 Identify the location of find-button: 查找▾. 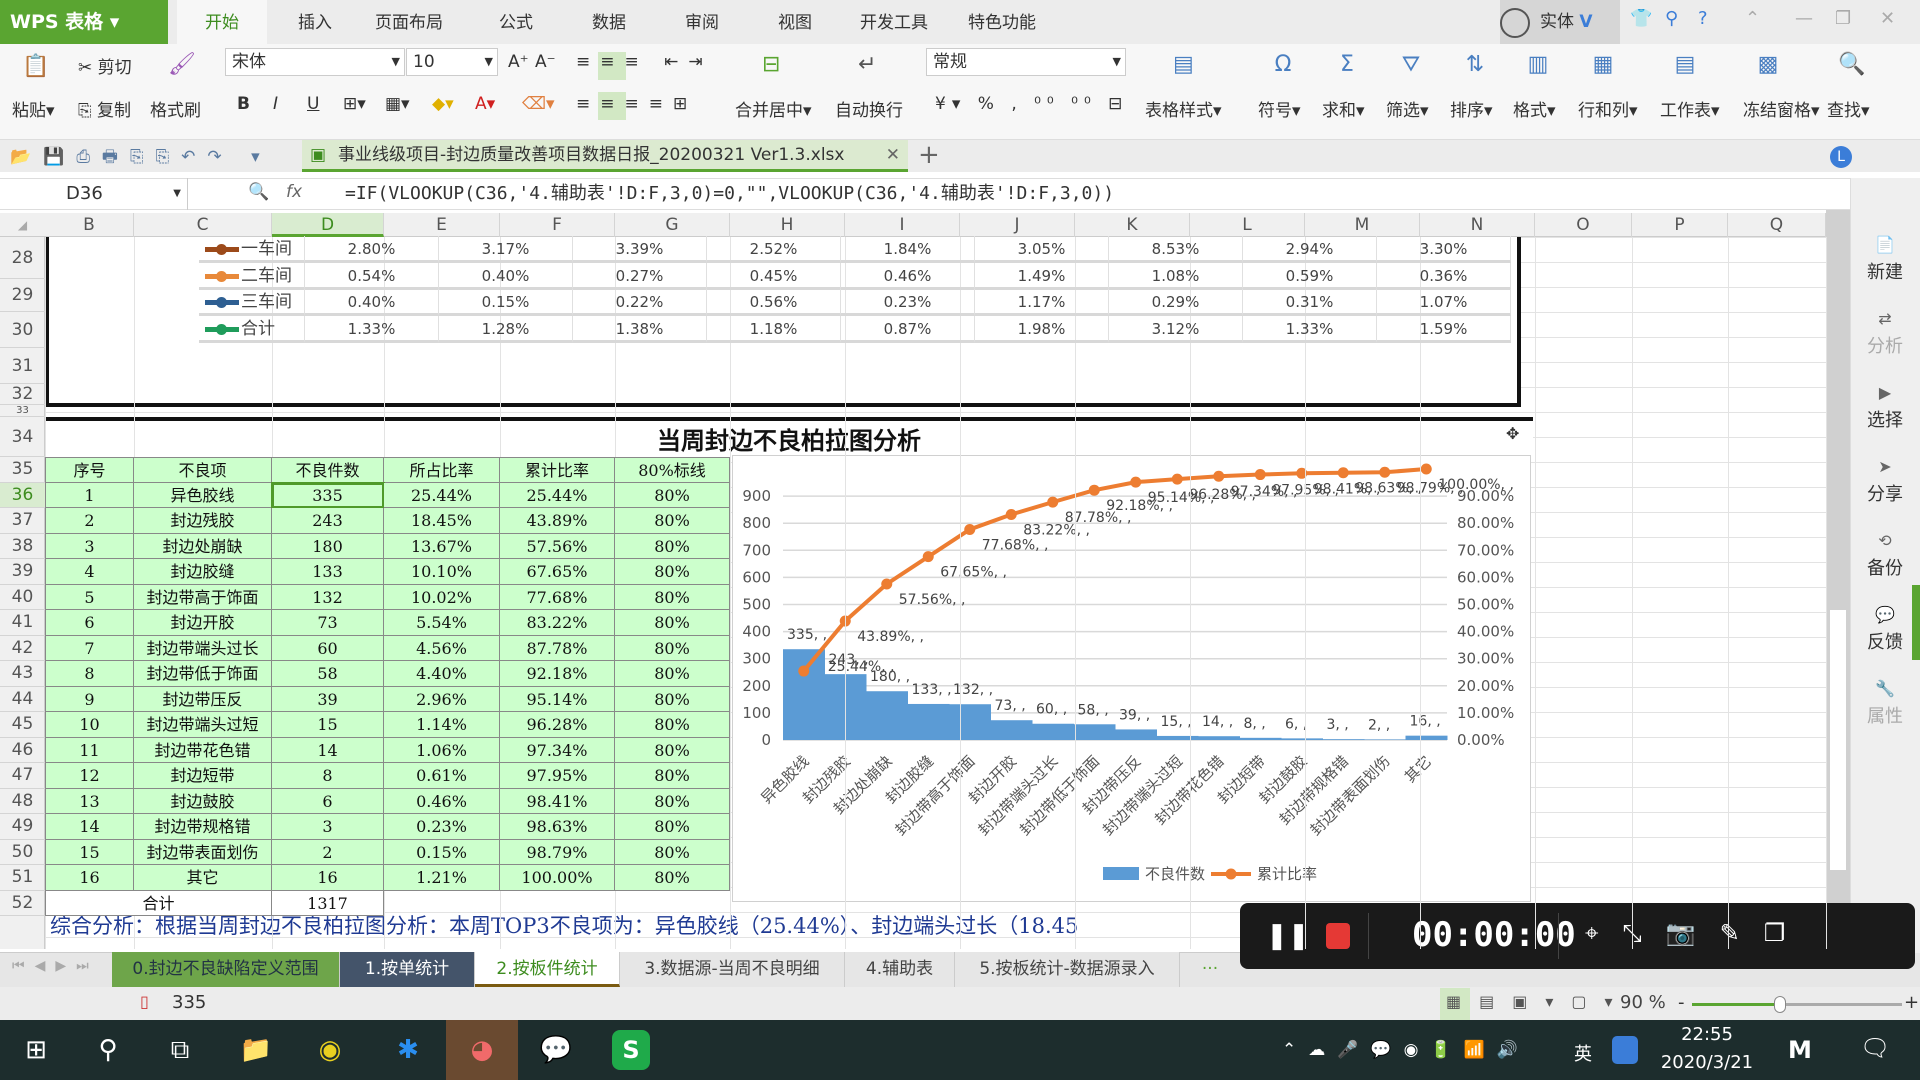
(1848, 108).